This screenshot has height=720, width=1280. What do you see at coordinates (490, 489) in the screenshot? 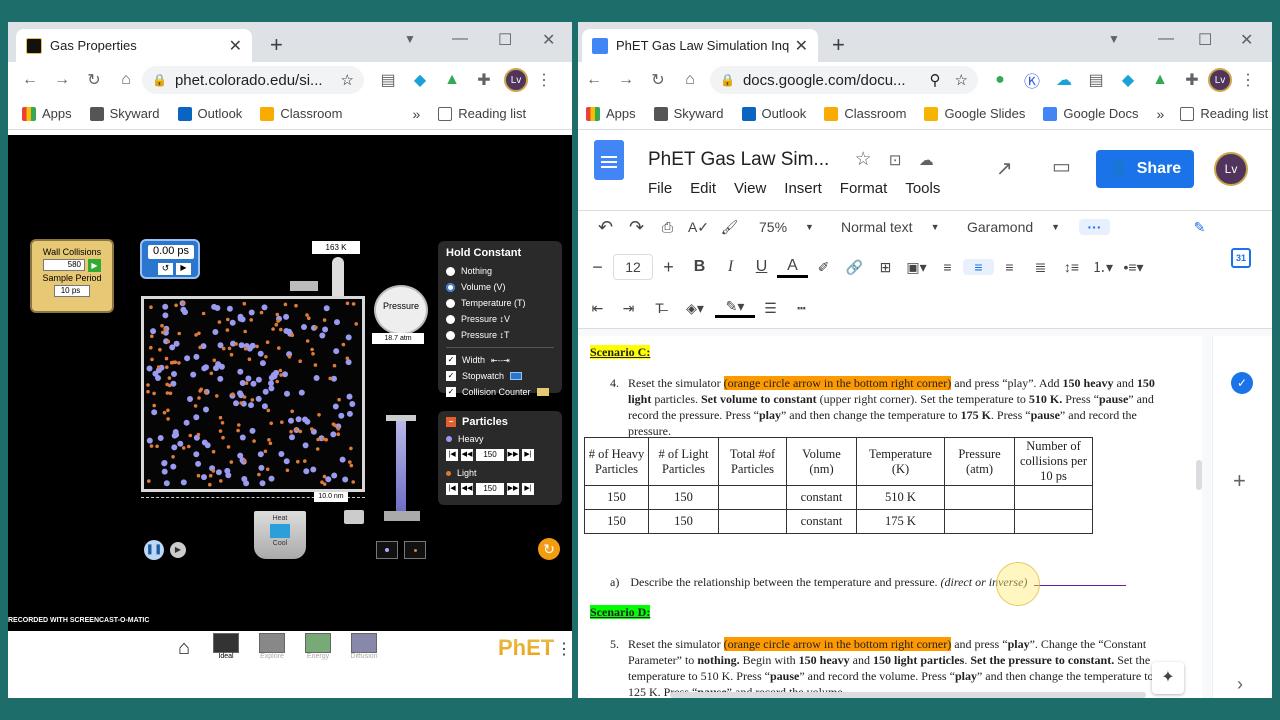
I see `light-count-field: 150` at bounding box center [490, 489].